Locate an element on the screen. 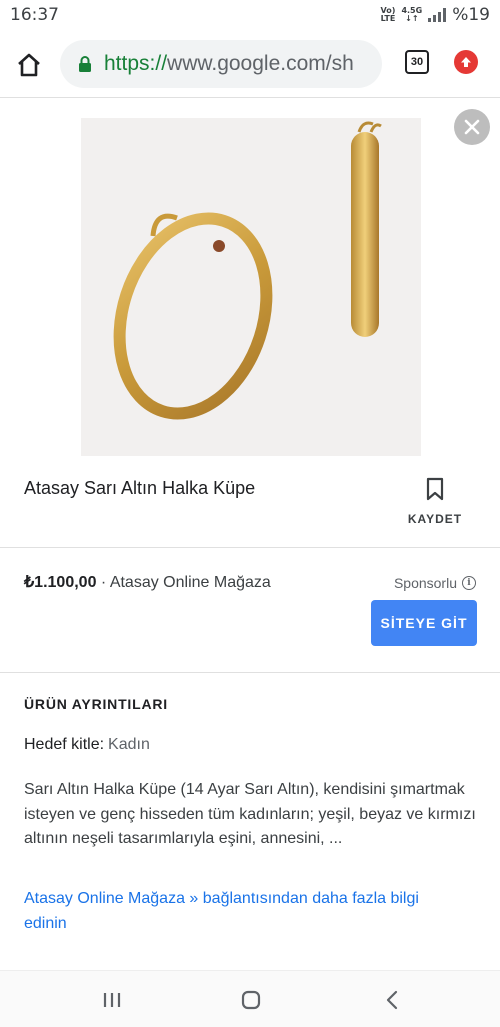  visit-site-button: SİTEYE GİT is located at coordinates (424, 623).